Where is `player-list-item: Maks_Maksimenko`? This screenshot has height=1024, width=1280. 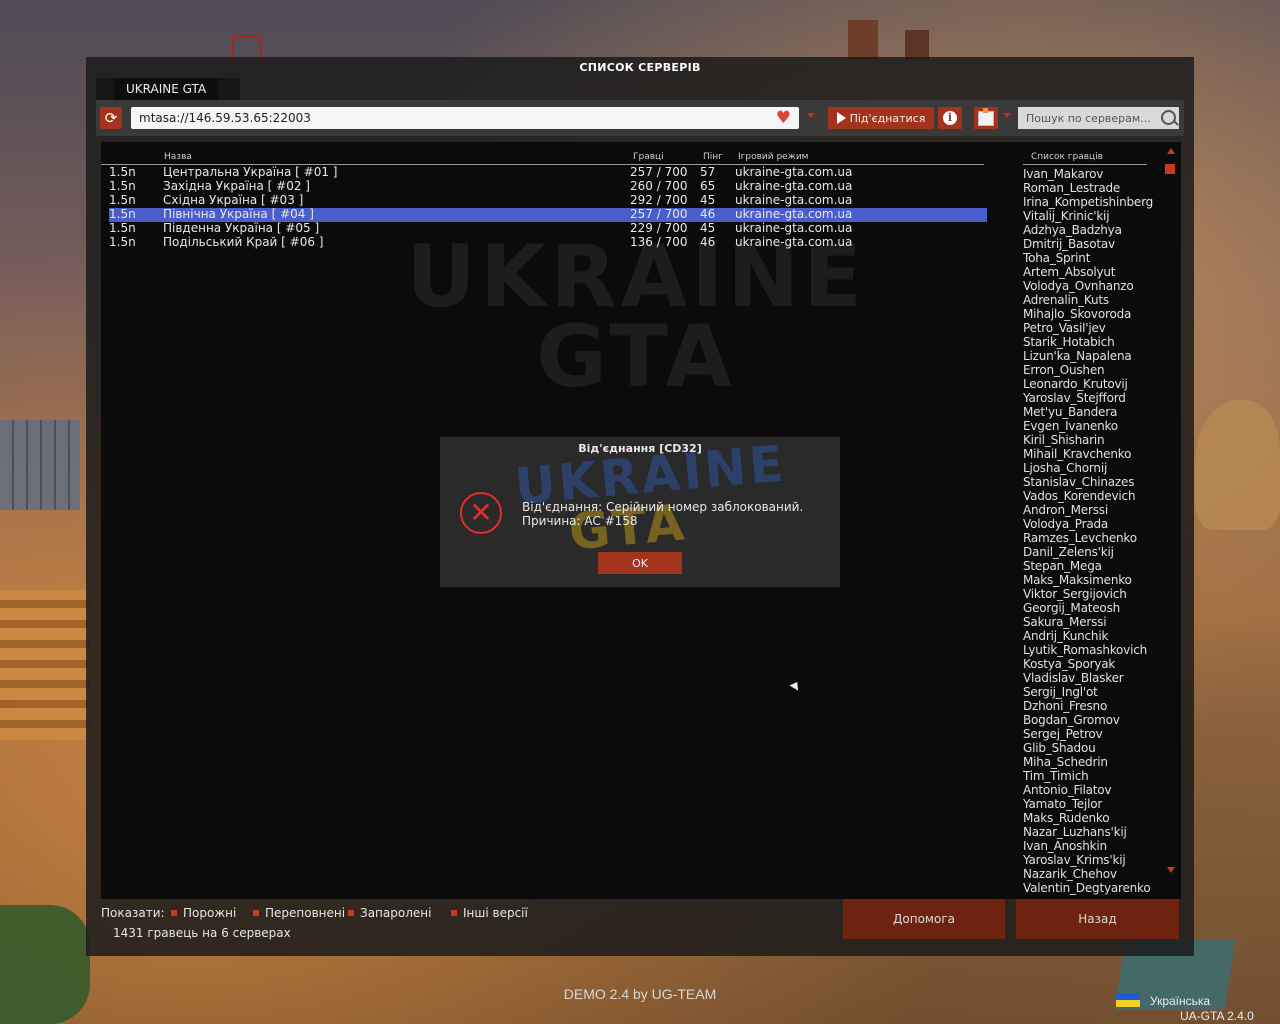 player-list-item: Maks_Maksimenko is located at coordinates (1077, 580).